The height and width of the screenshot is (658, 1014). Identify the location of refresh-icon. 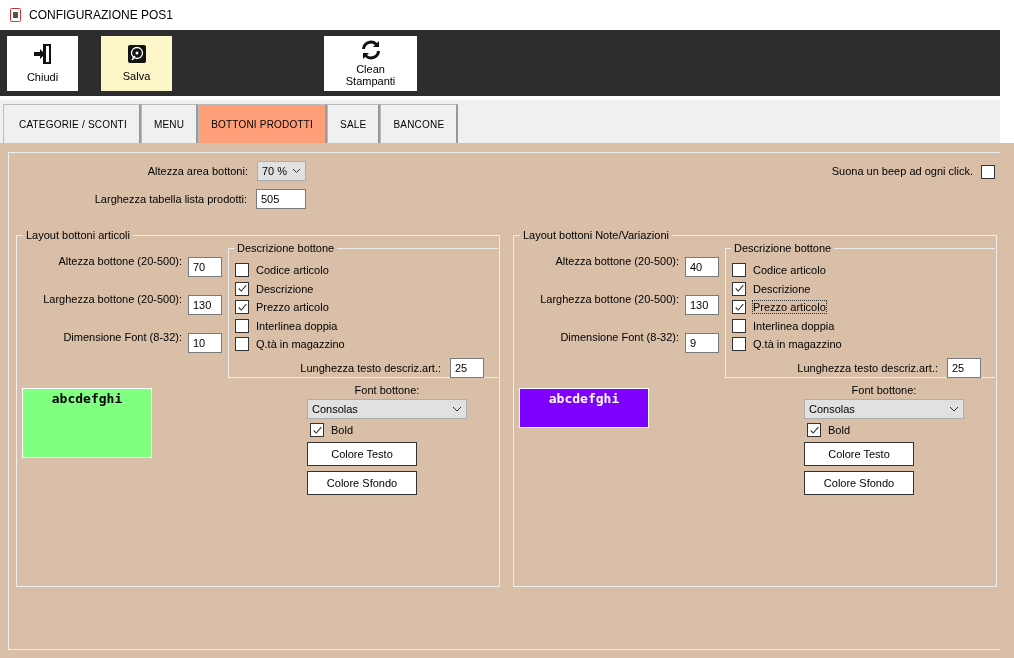
(370, 49).